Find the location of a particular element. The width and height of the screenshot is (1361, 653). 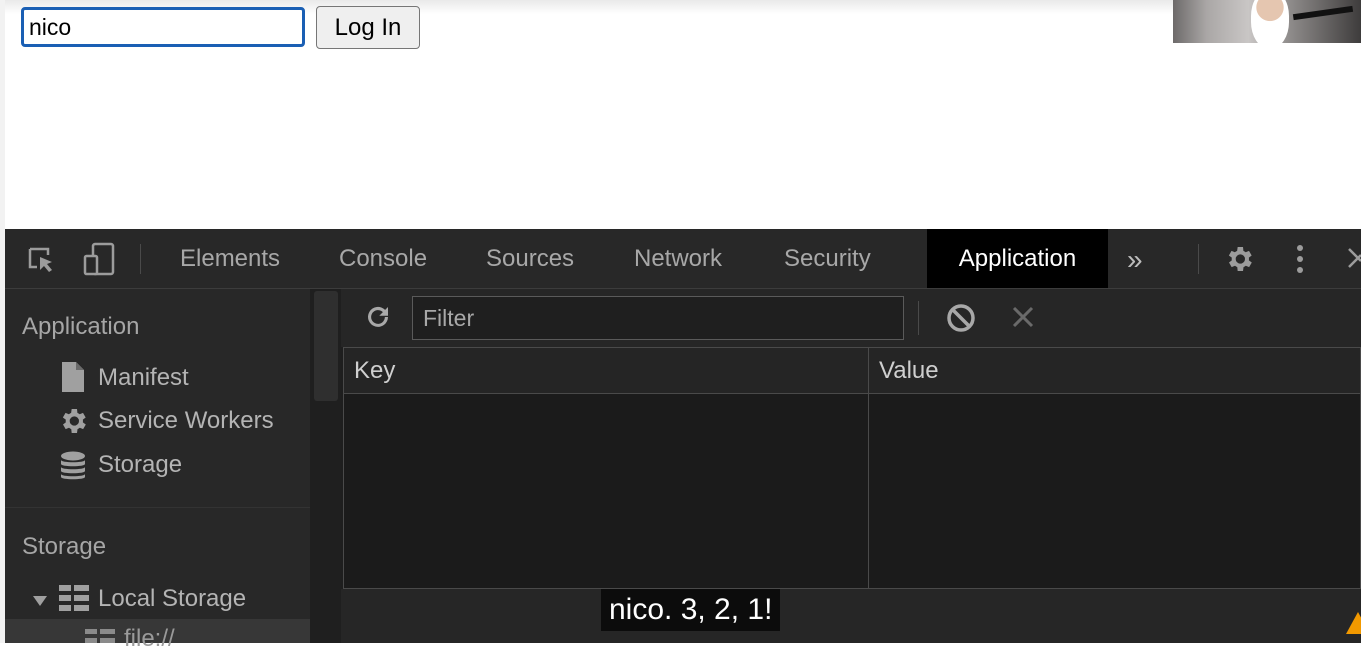

sidebar-item-service-workers: Service Workers is located at coordinates (186, 421).